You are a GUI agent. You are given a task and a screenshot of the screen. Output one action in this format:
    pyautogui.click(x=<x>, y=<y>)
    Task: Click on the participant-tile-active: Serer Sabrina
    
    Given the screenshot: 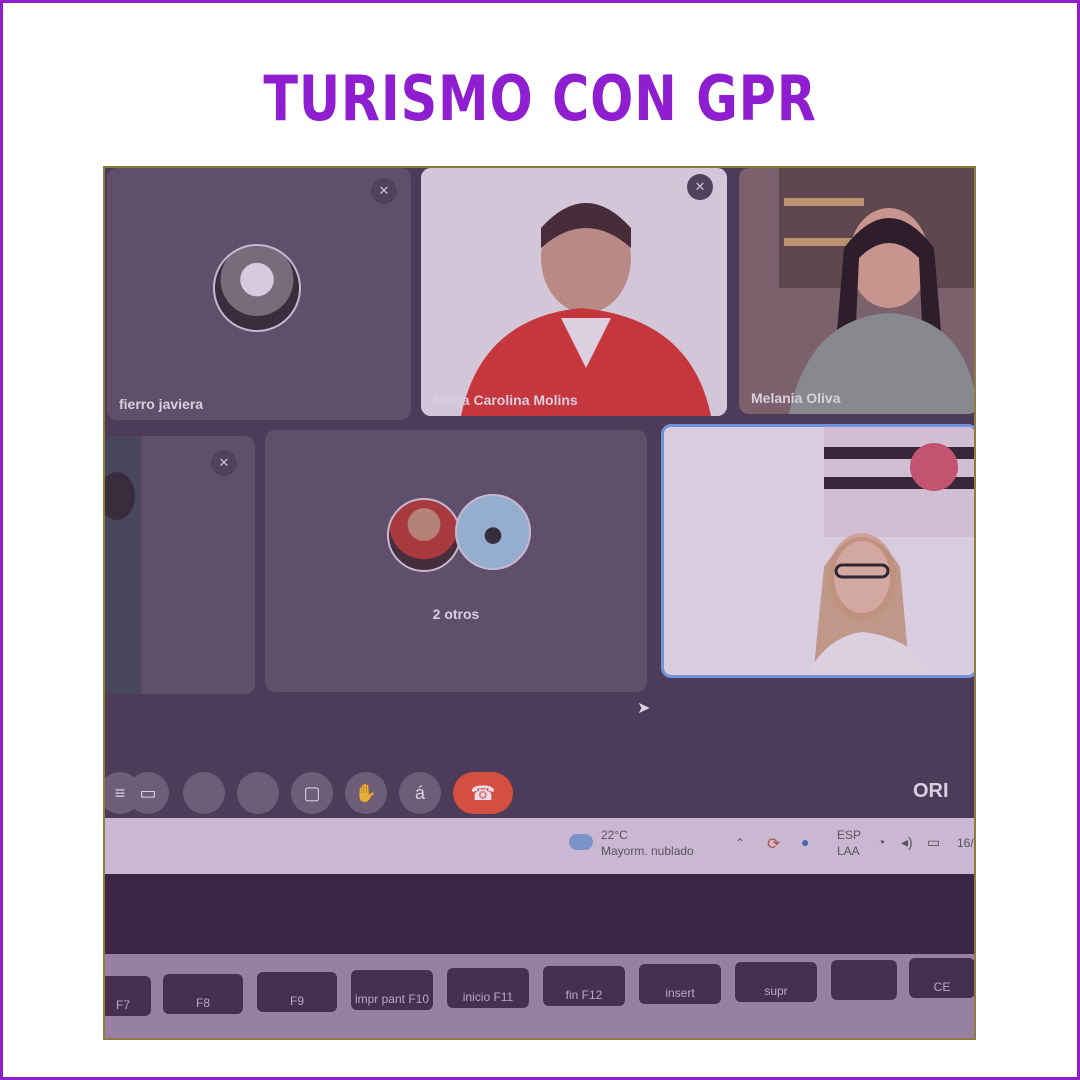 What is the action you would take?
    pyautogui.click(x=817, y=551)
    